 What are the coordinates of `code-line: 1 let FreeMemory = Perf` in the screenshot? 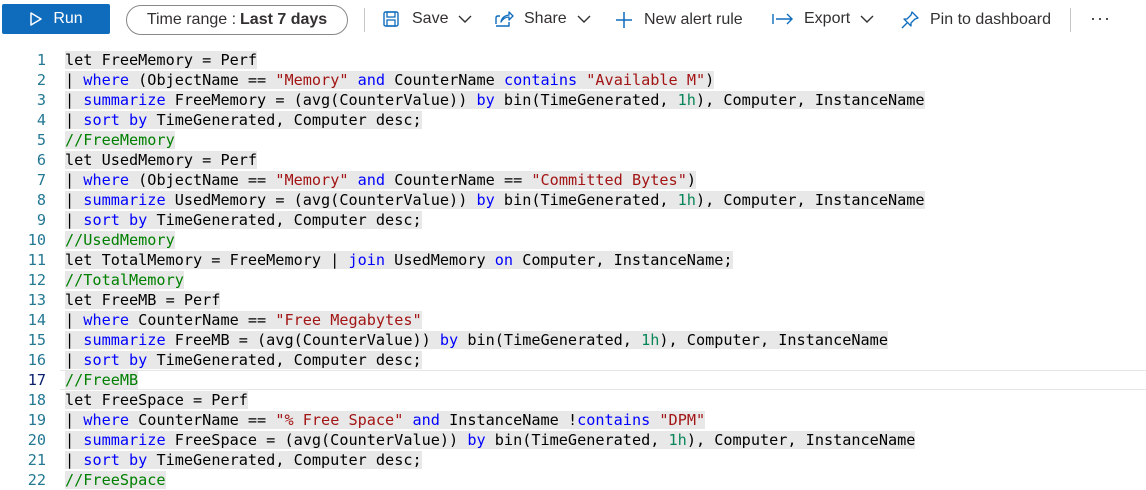 It's located at (573, 60).